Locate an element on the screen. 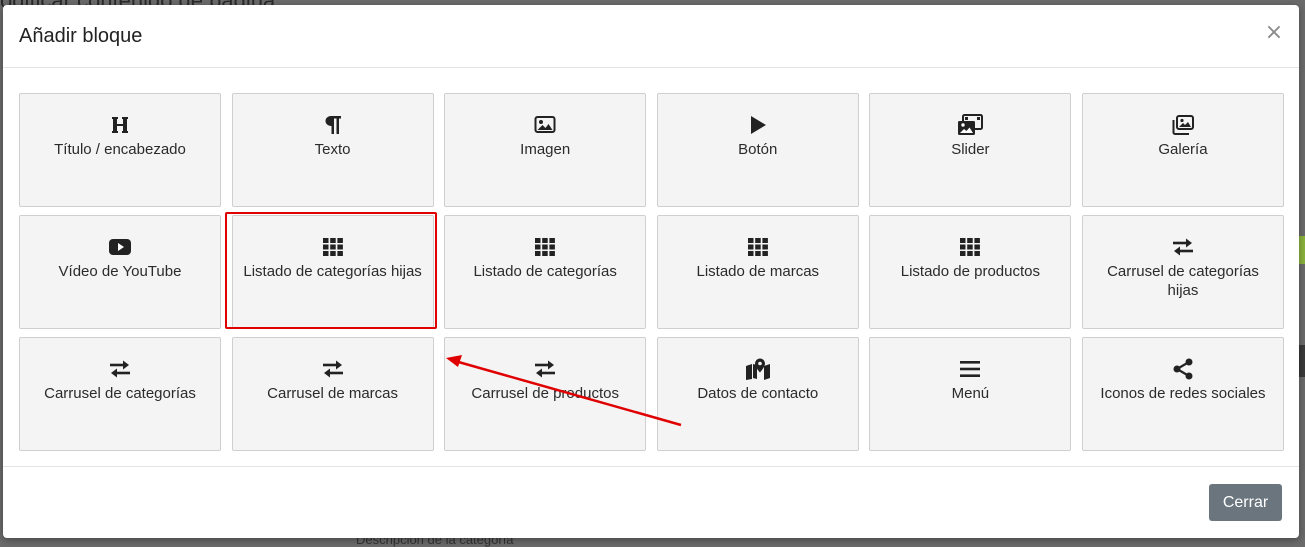 Image resolution: width=1305 pixels, height=547 pixels. image-icon is located at coordinates (545, 125).